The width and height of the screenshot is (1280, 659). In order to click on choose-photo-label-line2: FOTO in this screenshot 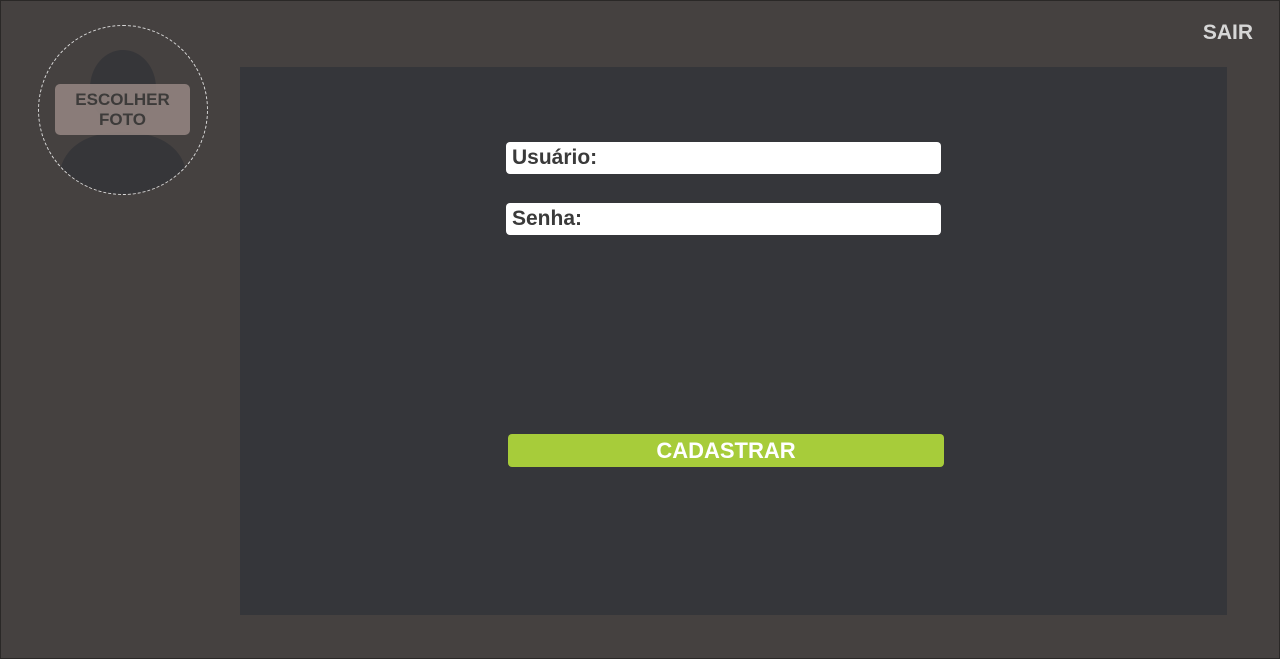, I will do `click(122, 119)`.